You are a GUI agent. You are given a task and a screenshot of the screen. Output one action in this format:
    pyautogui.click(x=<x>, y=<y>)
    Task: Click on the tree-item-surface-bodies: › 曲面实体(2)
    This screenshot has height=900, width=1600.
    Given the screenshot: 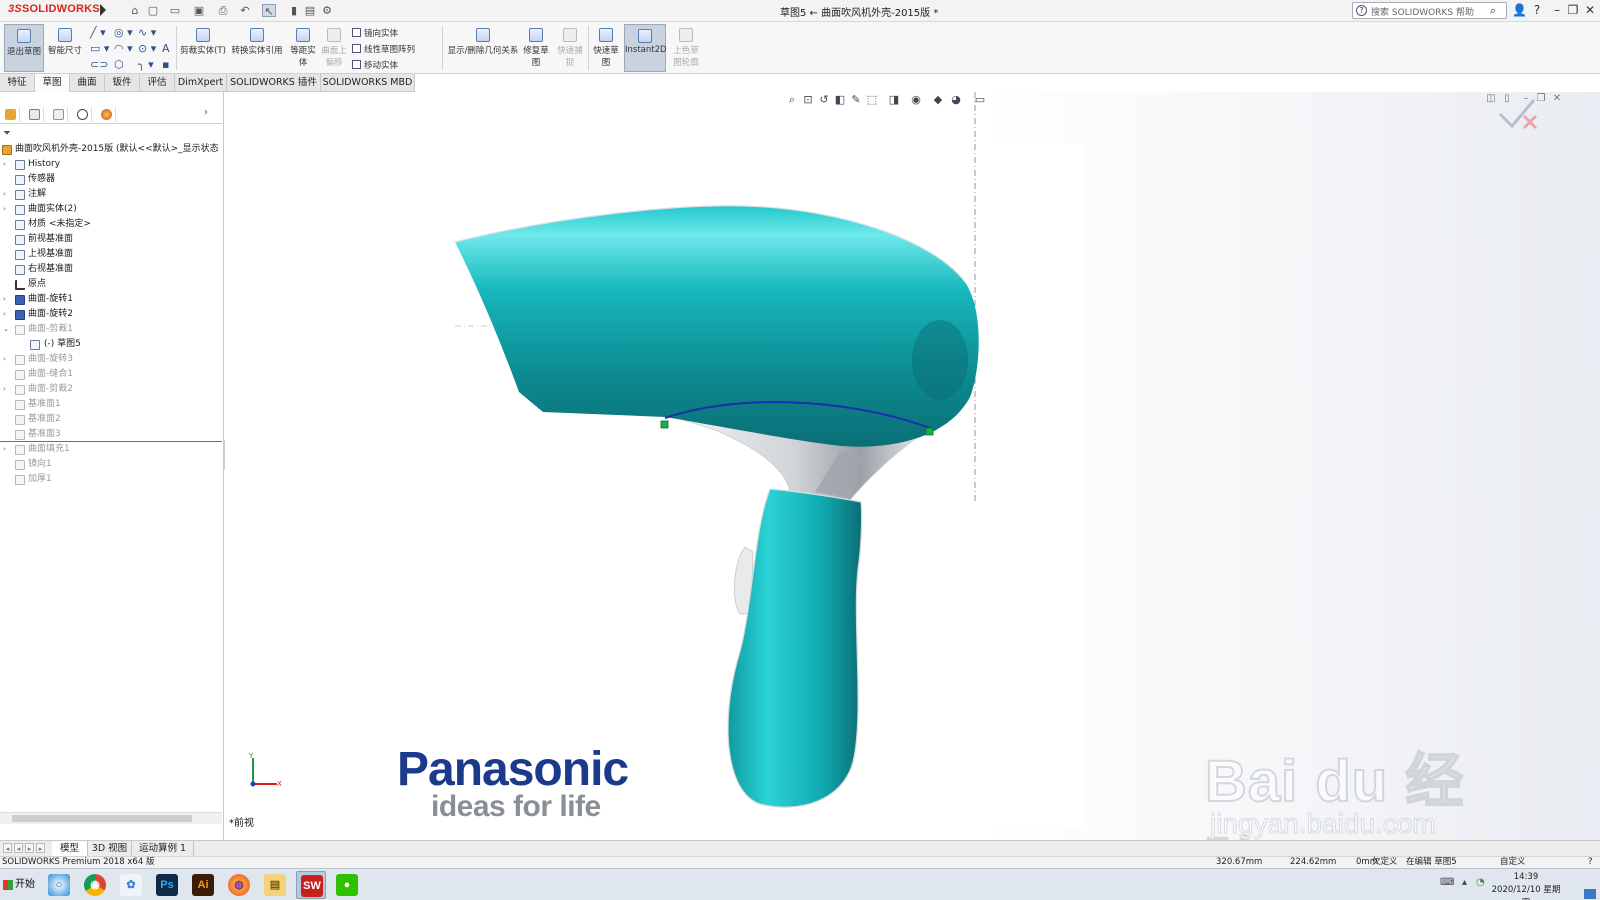 What is the action you would take?
    pyautogui.click(x=111, y=209)
    